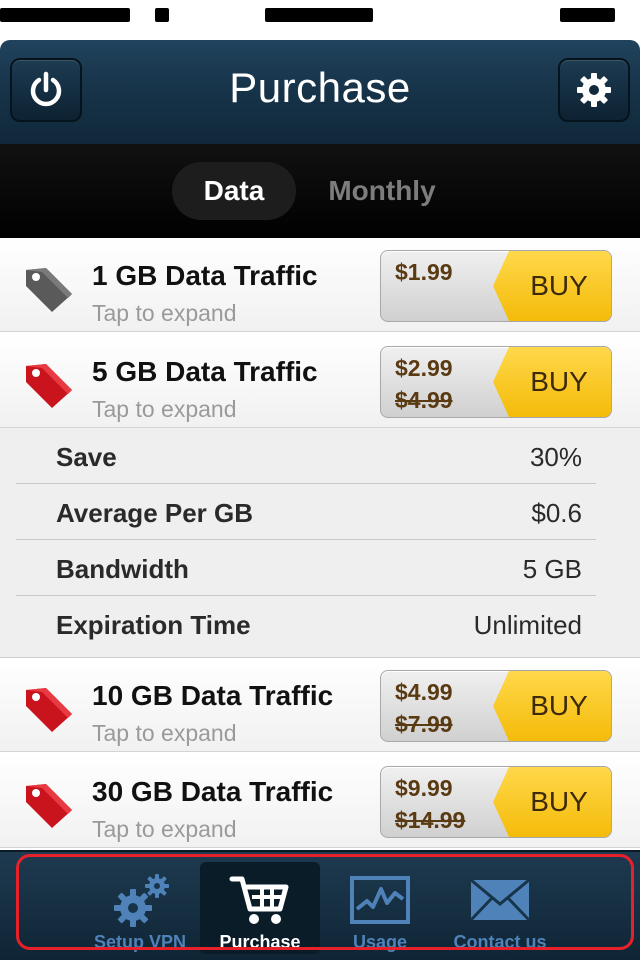 Image resolution: width=640 pixels, height=960 pixels. Describe the element at coordinates (205, 275) in the screenshot. I see `product-title: 1 GB Data Traffic` at that location.